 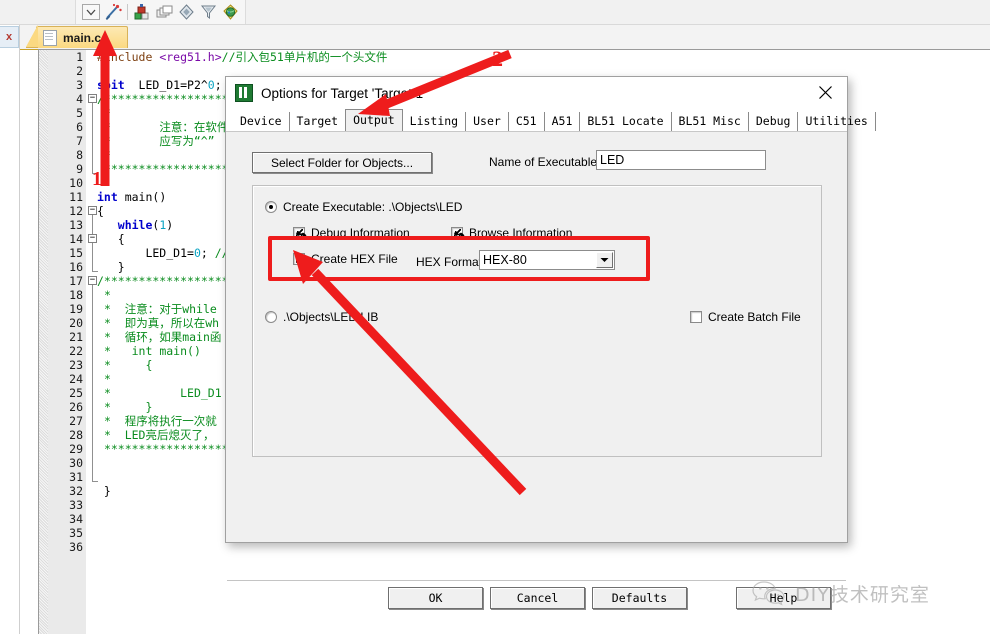 I want to click on funnel-icon, so click(x=208, y=12).